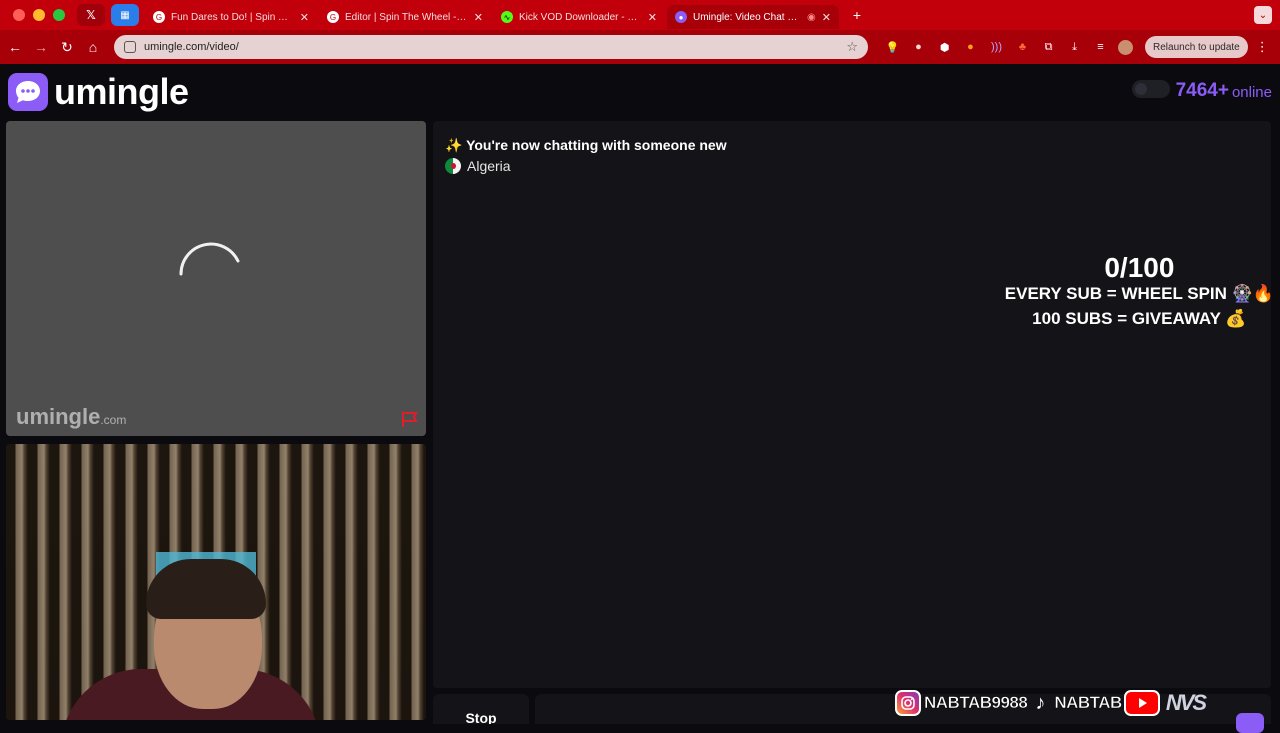 The image size is (1280, 733). I want to click on country-name: Algeria, so click(489, 166).